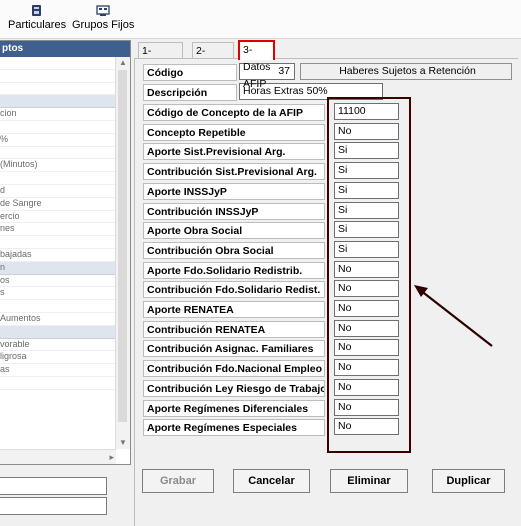  What do you see at coordinates (234, 112) in the screenshot?
I see `afip-field-label: Código de Concepto de la AFIP` at bounding box center [234, 112].